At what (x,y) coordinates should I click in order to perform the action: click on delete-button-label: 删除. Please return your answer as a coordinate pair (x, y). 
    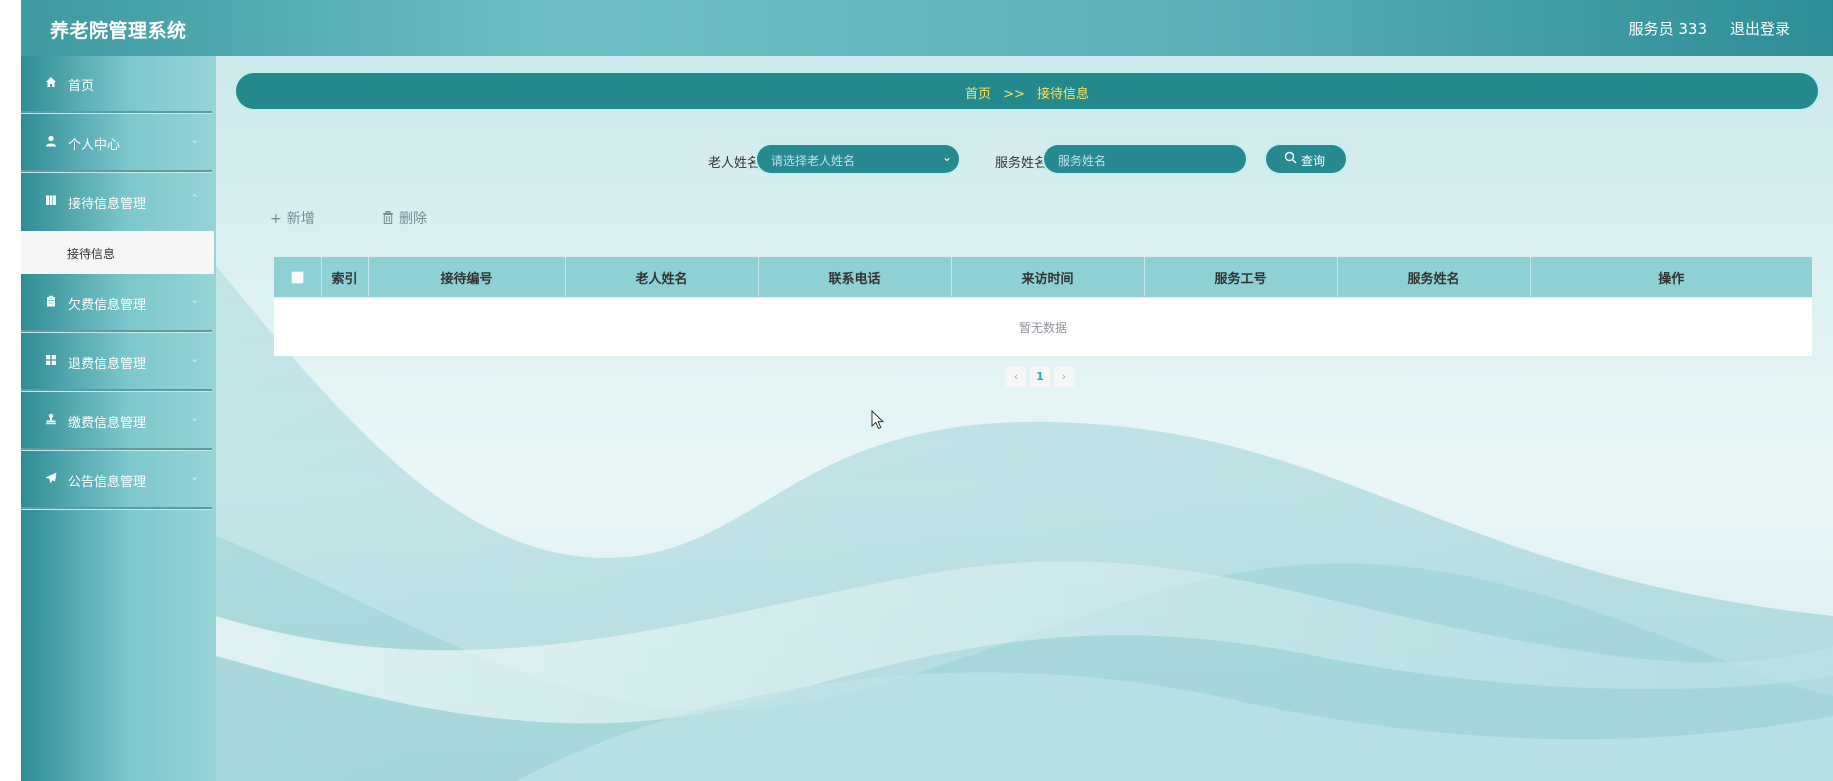
    Looking at the image, I should click on (413, 219).